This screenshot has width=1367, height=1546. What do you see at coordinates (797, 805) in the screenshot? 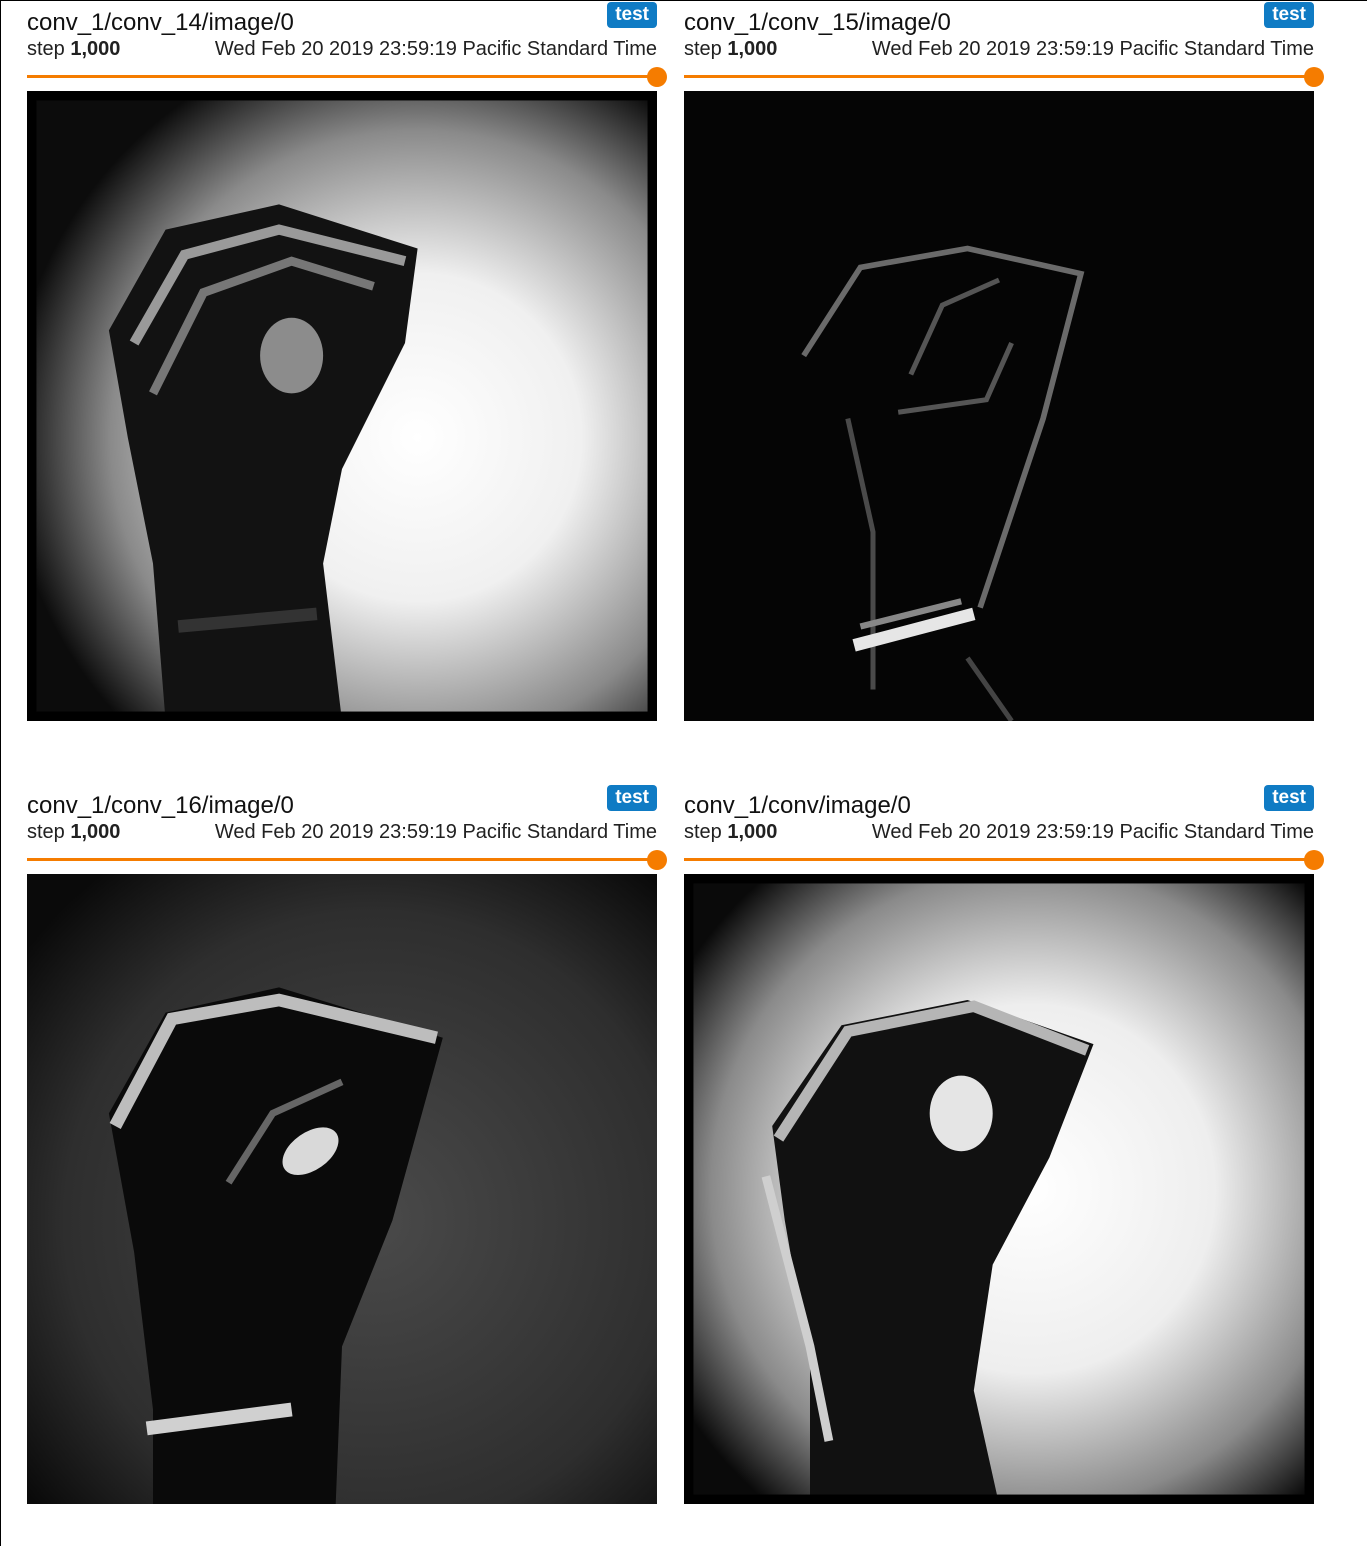
I see `card-title: conv_1/conv/image/0` at bounding box center [797, 805].